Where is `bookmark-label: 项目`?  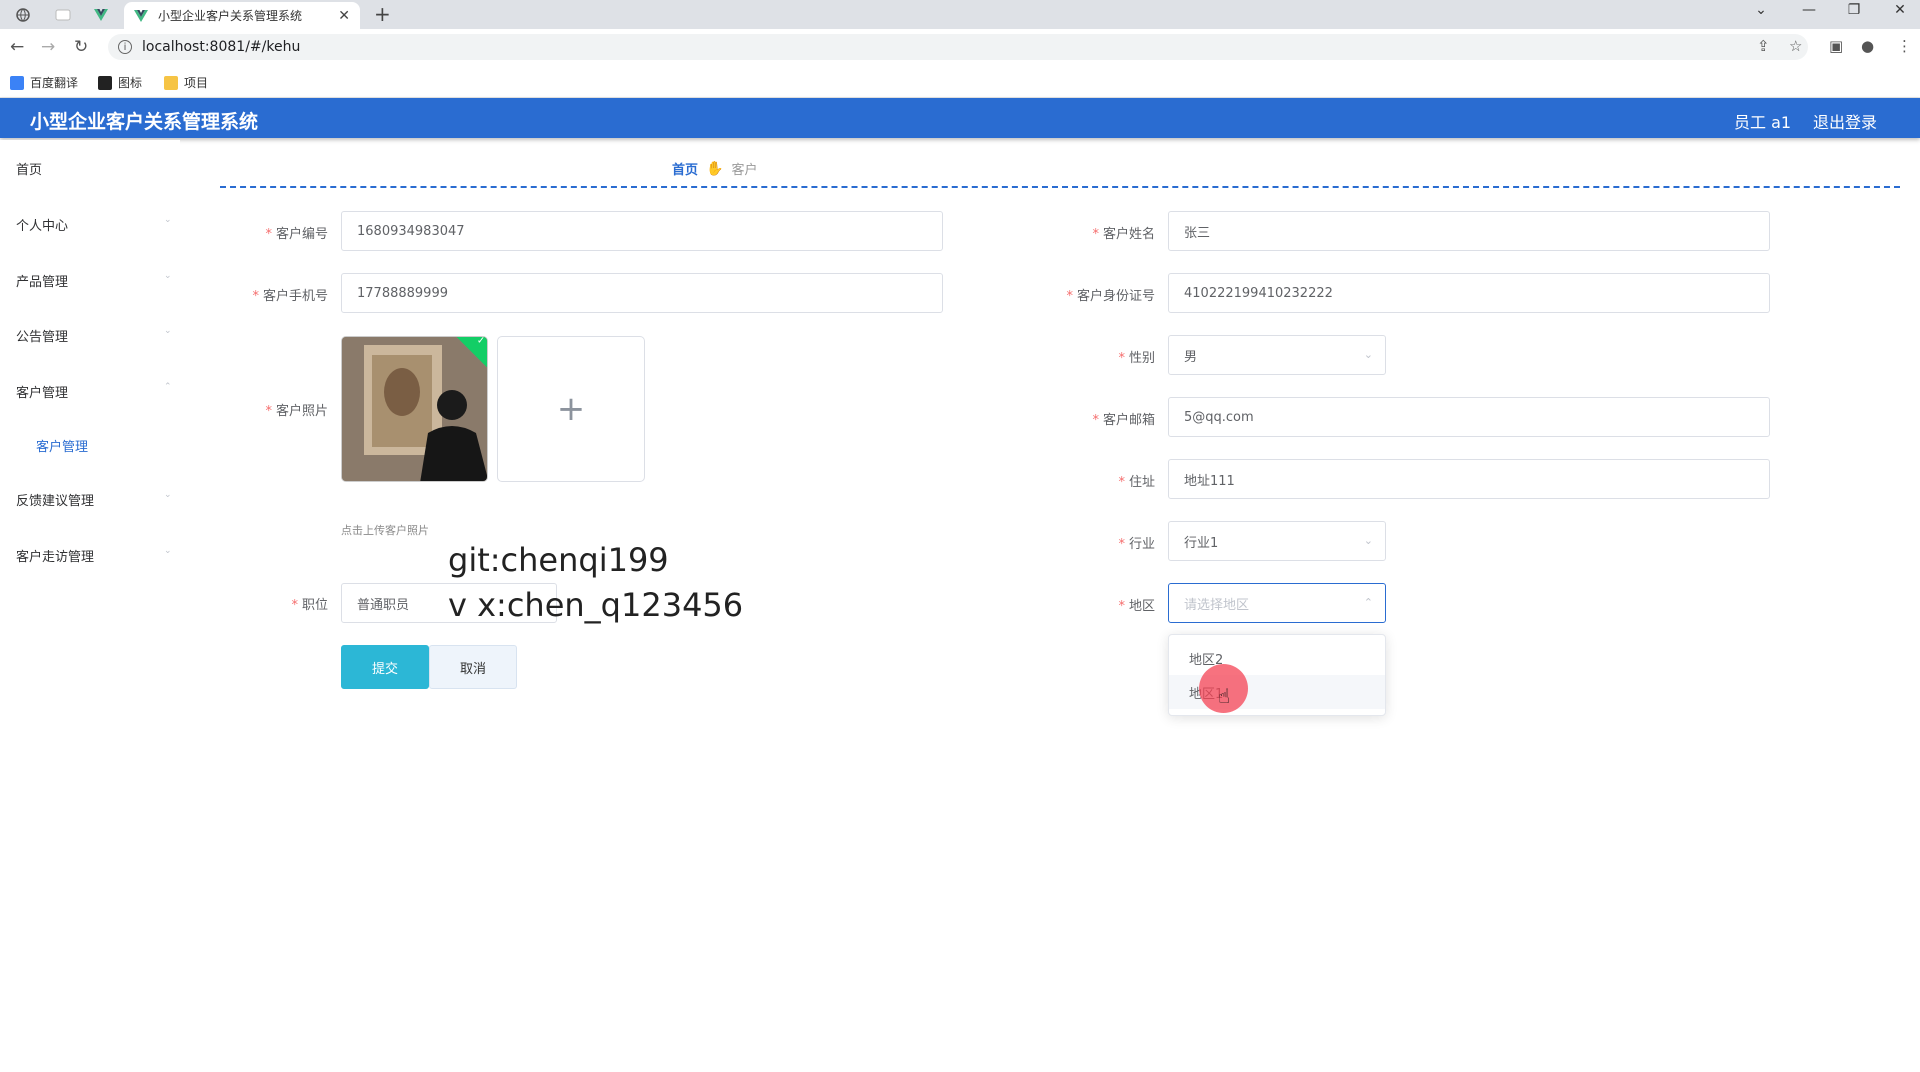
bookmark-label: 项目 is located at coordinates (196, 83).